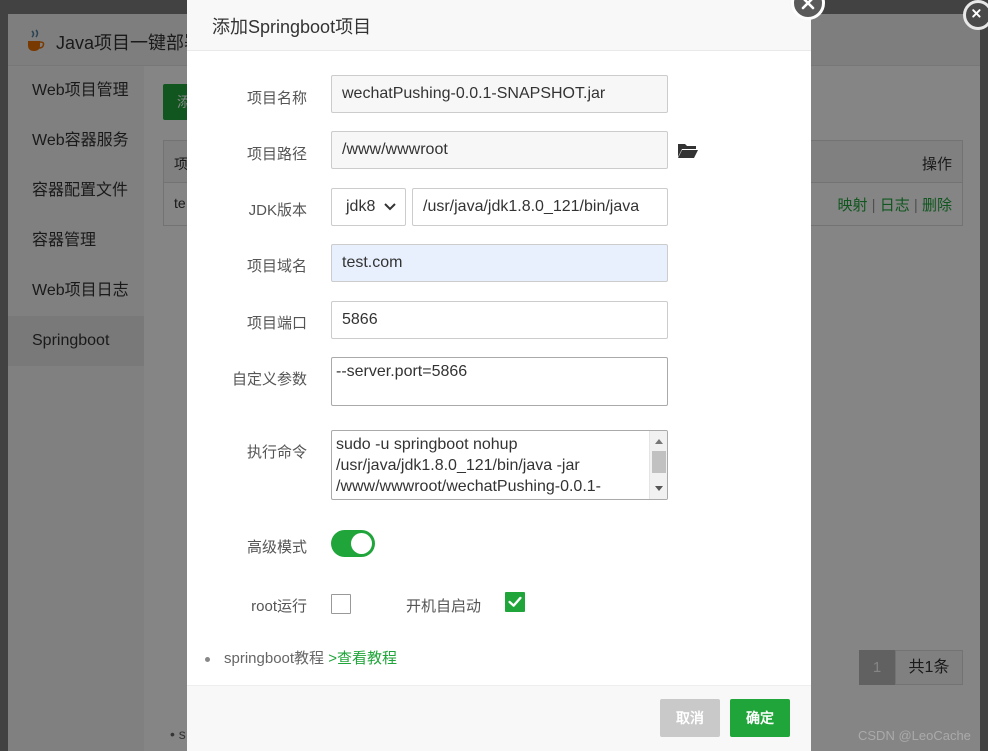 This screenshot has width=988, height=751. Describe the element at coordinates (688, 150) in the screenshot. I see `folder-open-icon` at that location.